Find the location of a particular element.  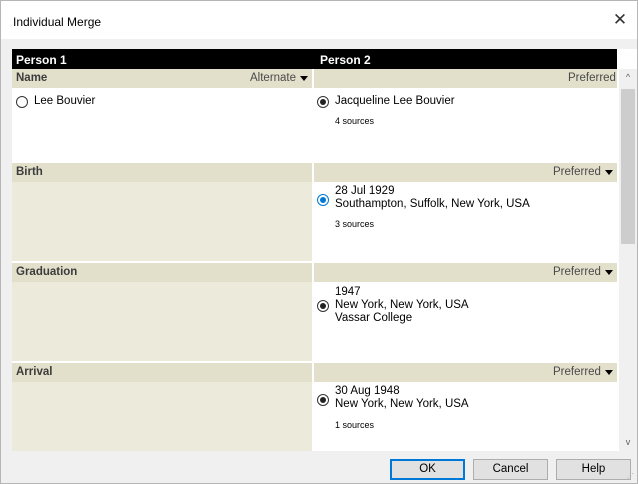

preferred-label: Preferred is located at coordinates (592, 78).